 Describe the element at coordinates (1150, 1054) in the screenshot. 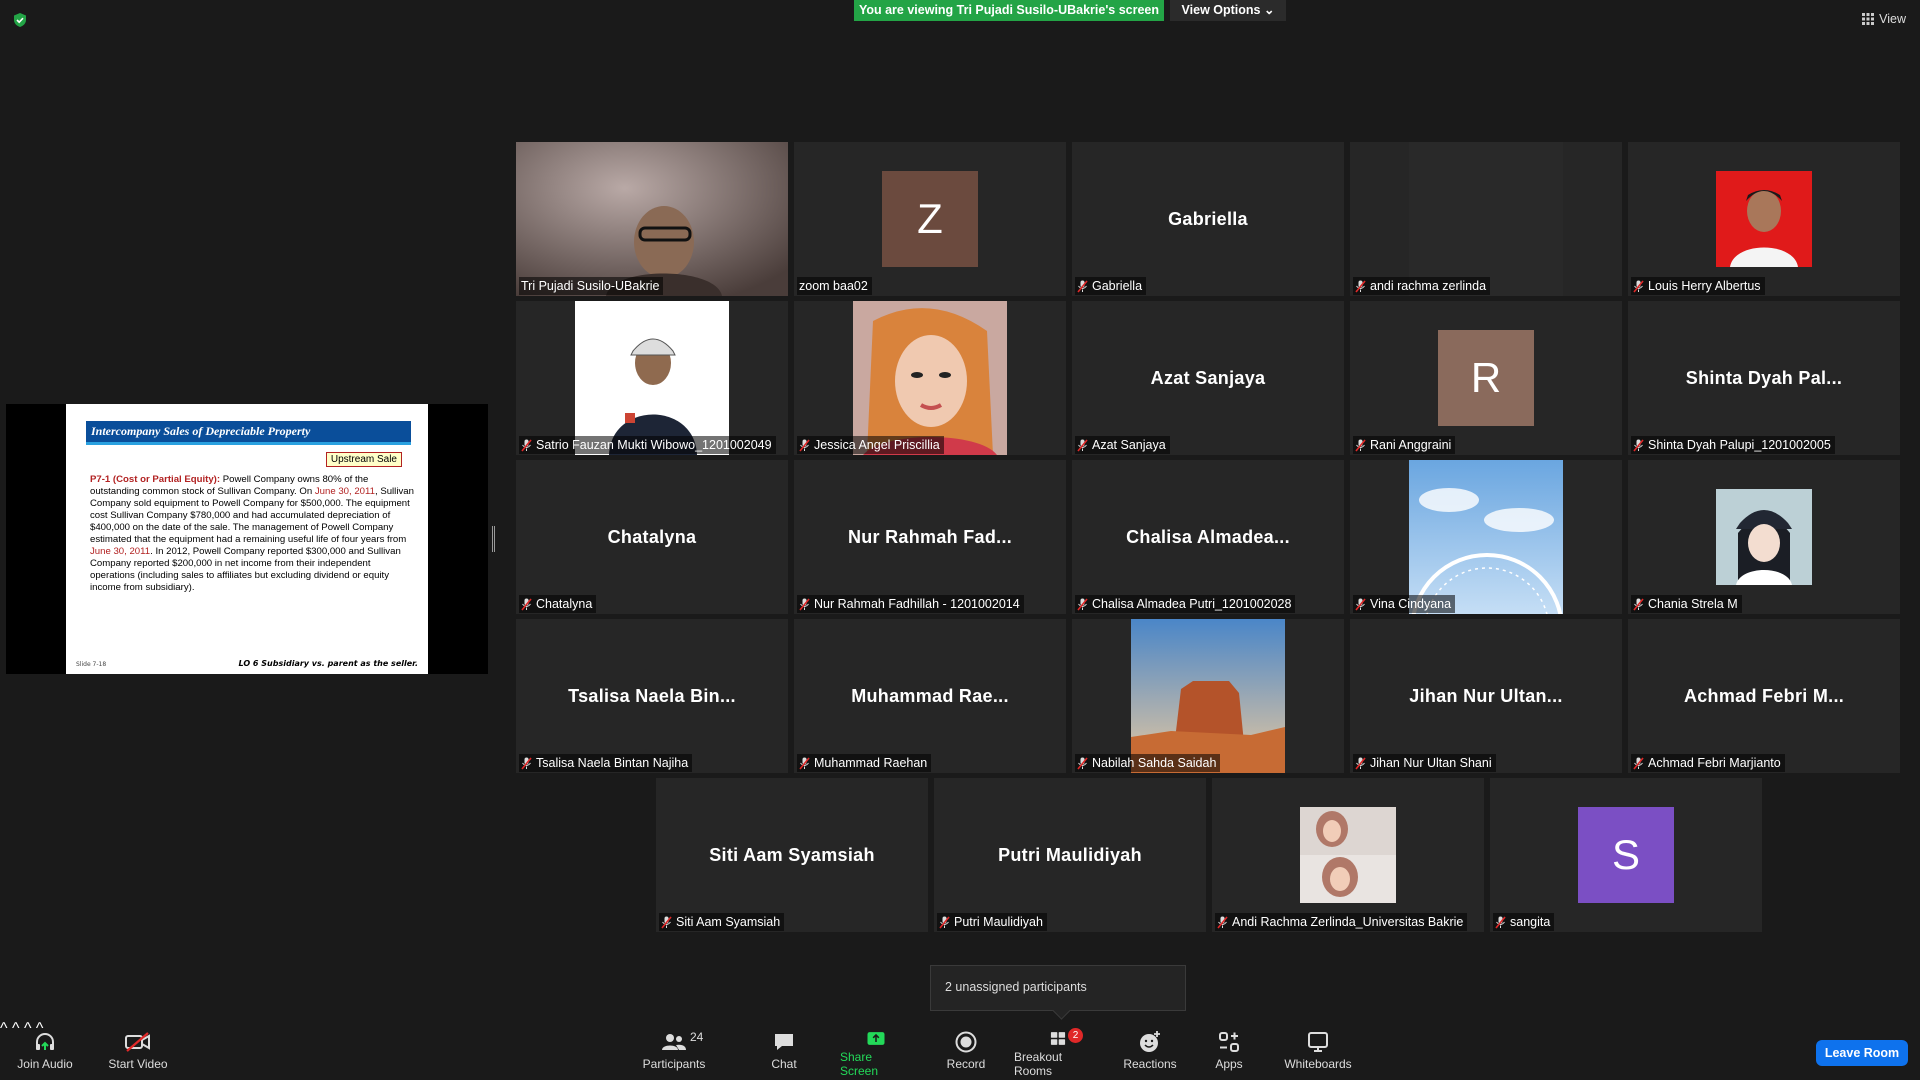

I see `reactions-button: Reactions` at that location.